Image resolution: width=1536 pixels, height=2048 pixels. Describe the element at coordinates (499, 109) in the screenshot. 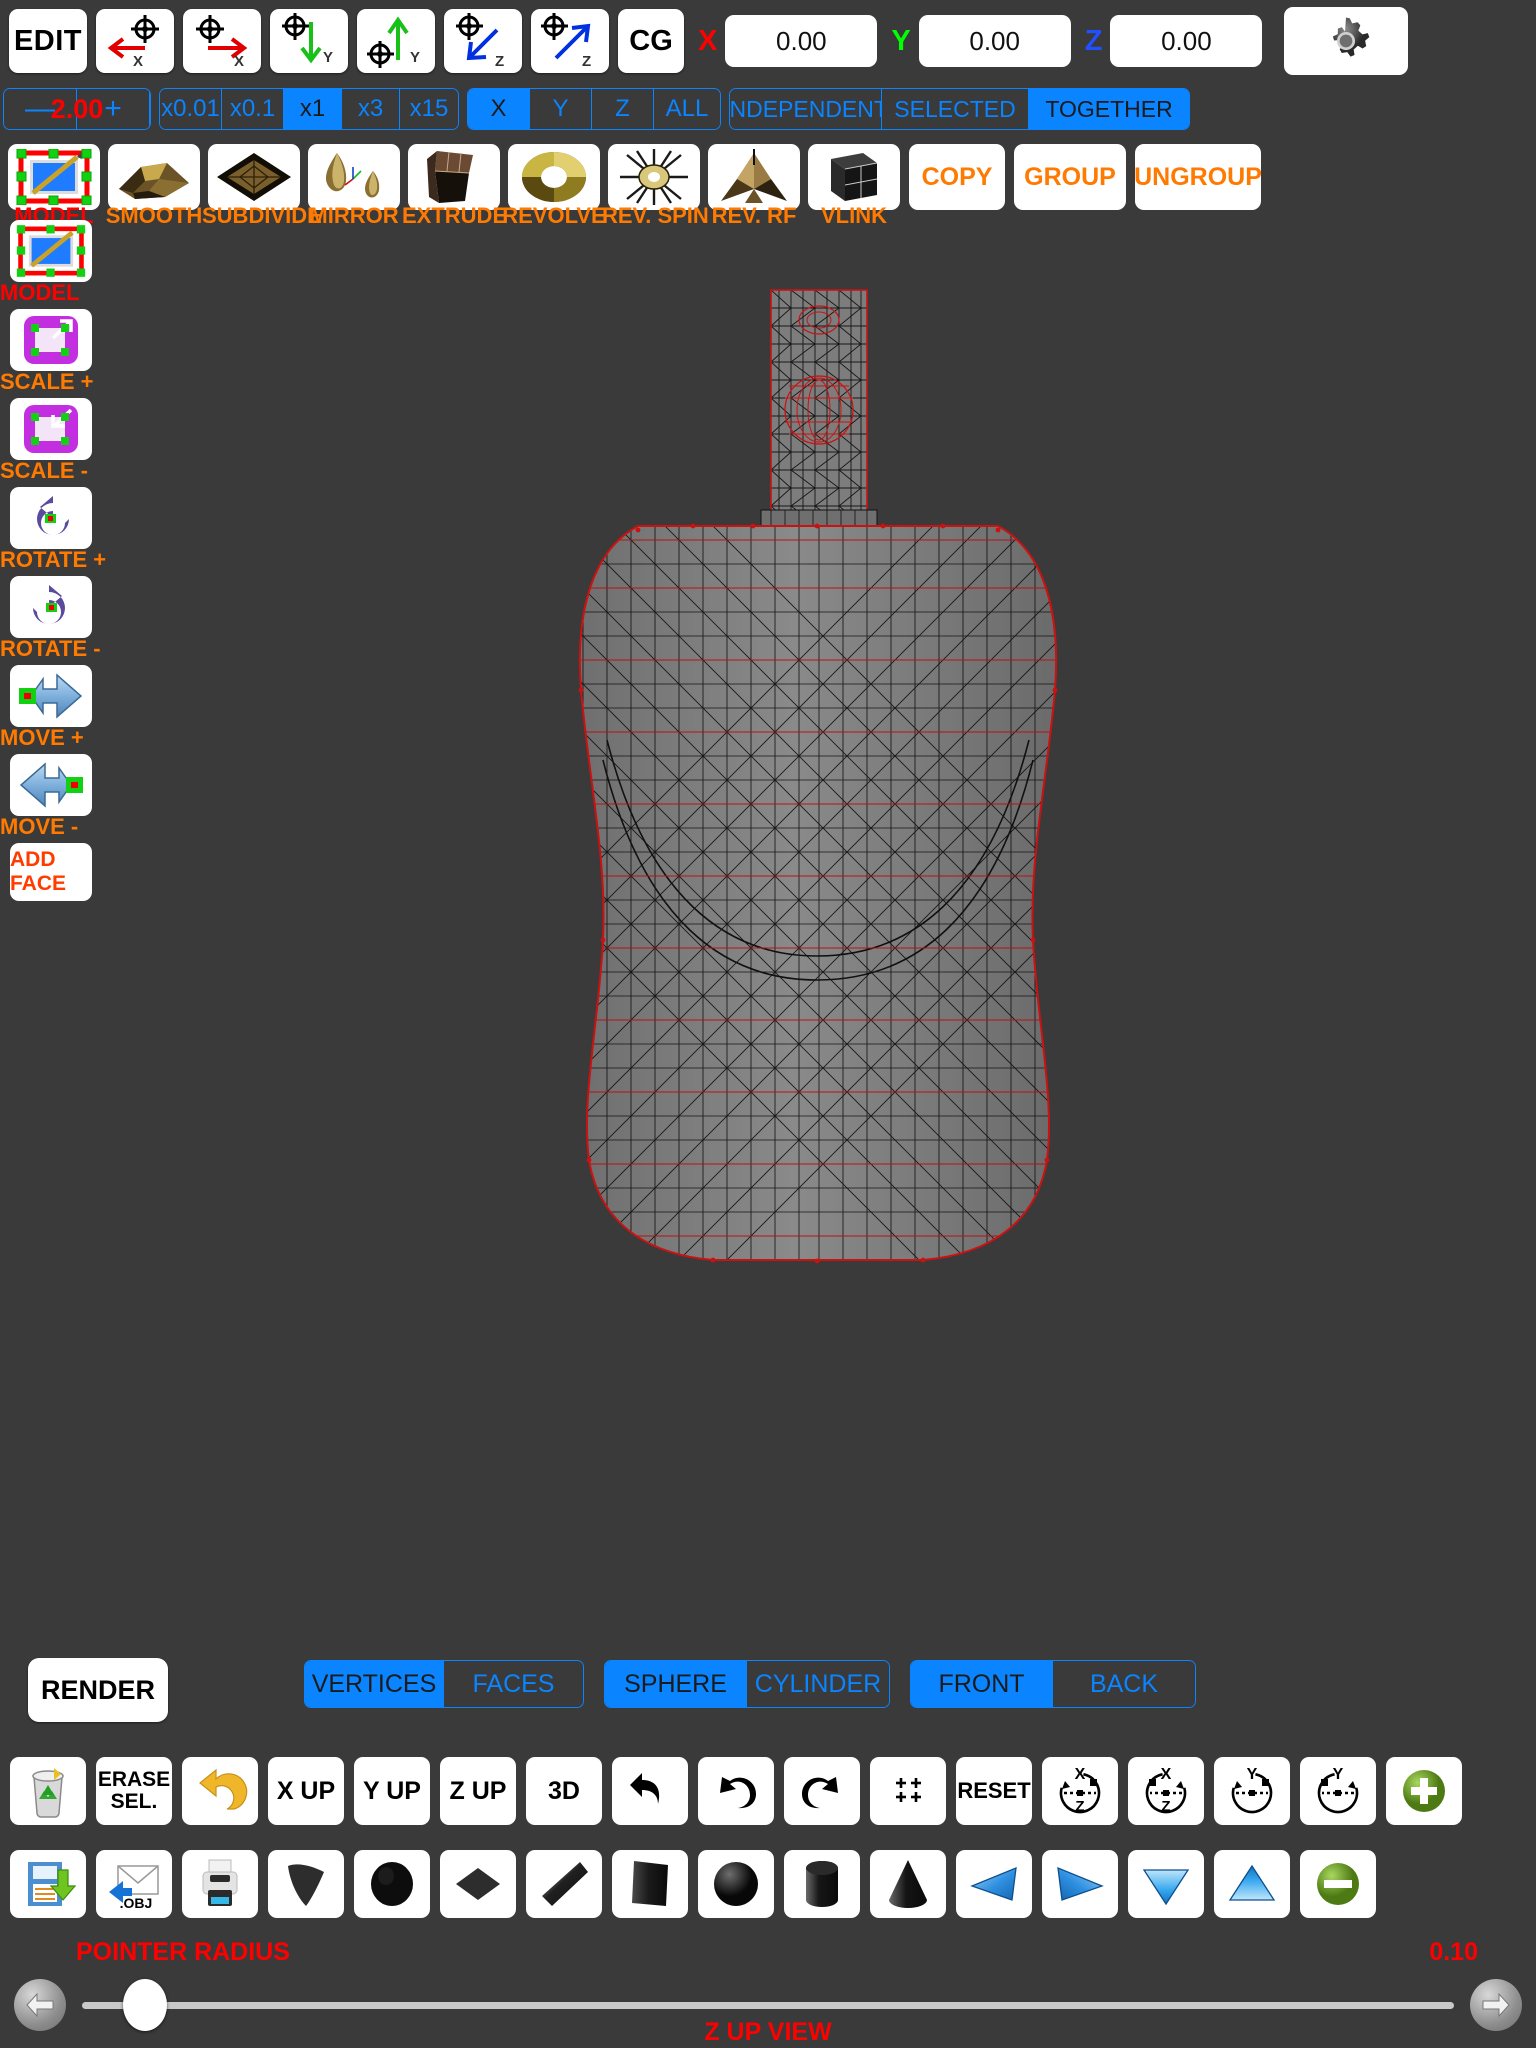

I see `axis-x-tab: X` at that location.